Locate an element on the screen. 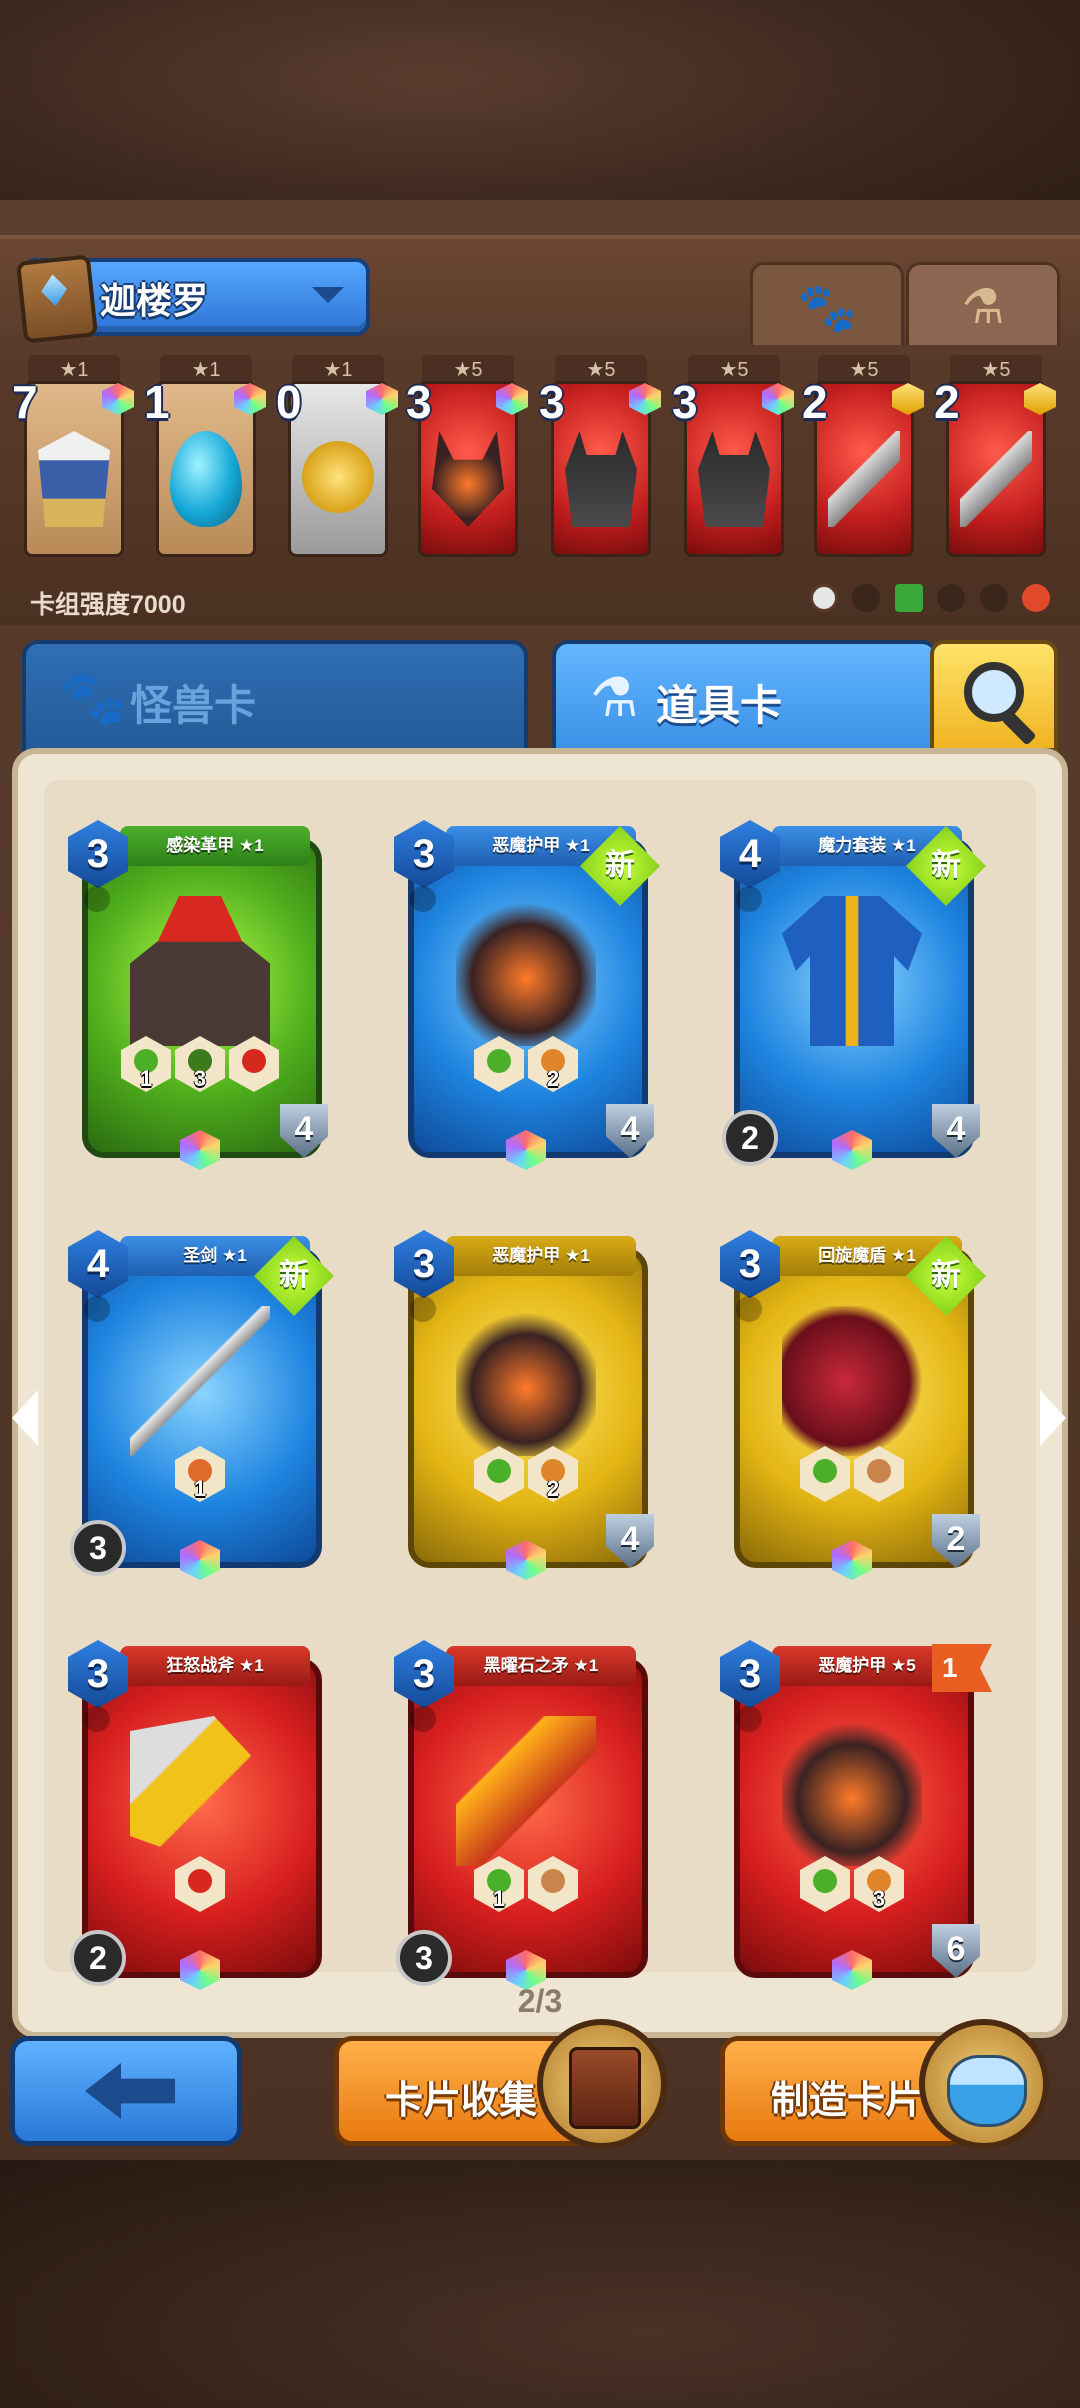 The image size is (1080, 2408). search-button is located at coordinates (994, 696).